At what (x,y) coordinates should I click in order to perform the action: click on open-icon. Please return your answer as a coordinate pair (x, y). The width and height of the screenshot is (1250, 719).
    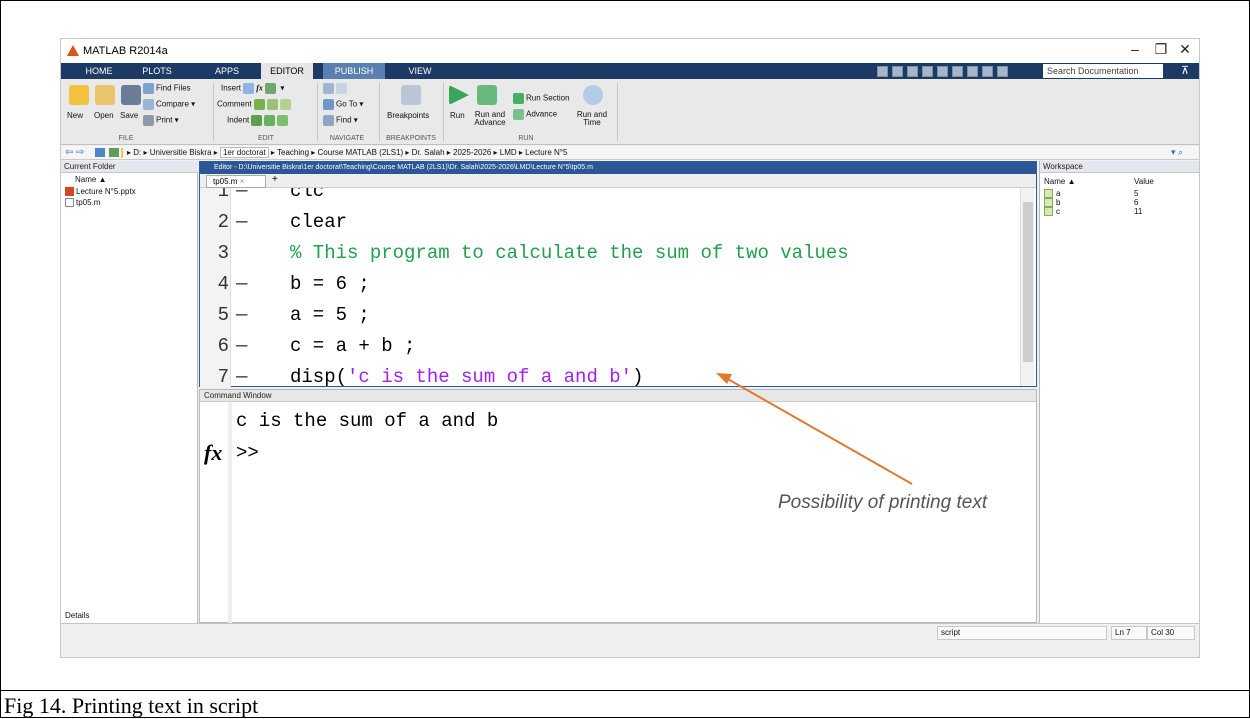
    Looking at the image, I should click on (105, 95).